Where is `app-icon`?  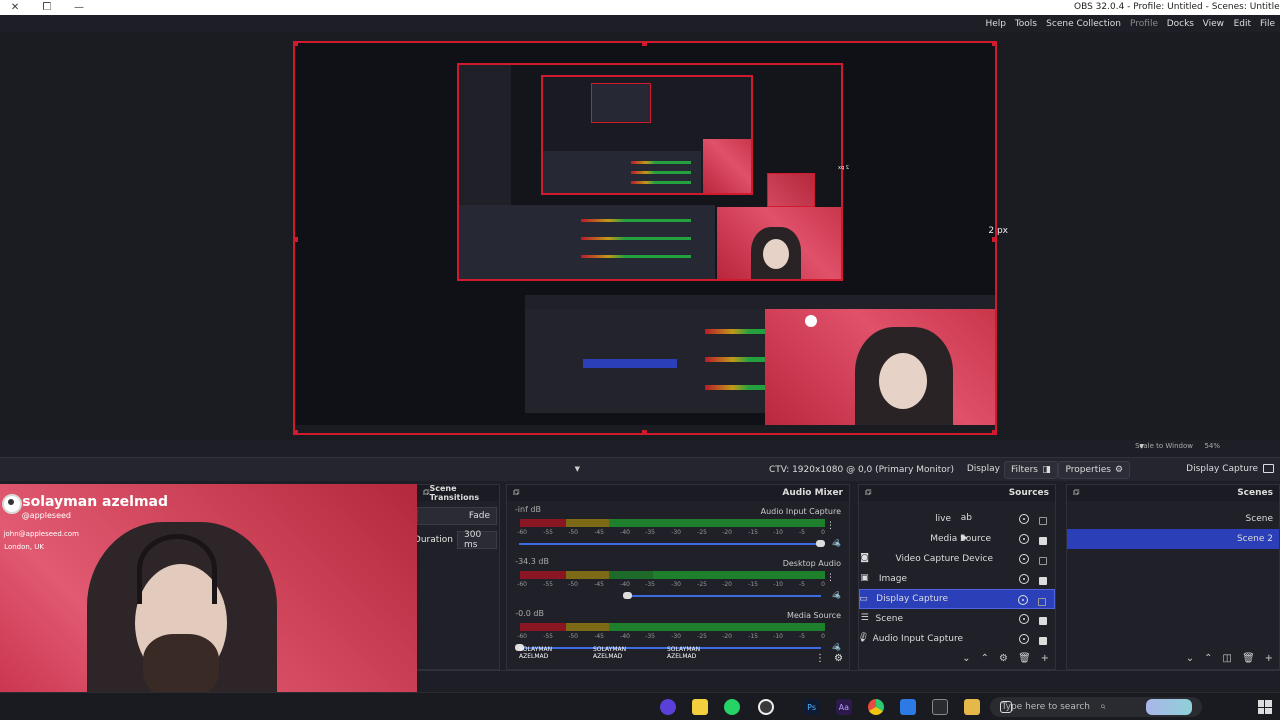 app-icon is located at coordinates (668, 707).